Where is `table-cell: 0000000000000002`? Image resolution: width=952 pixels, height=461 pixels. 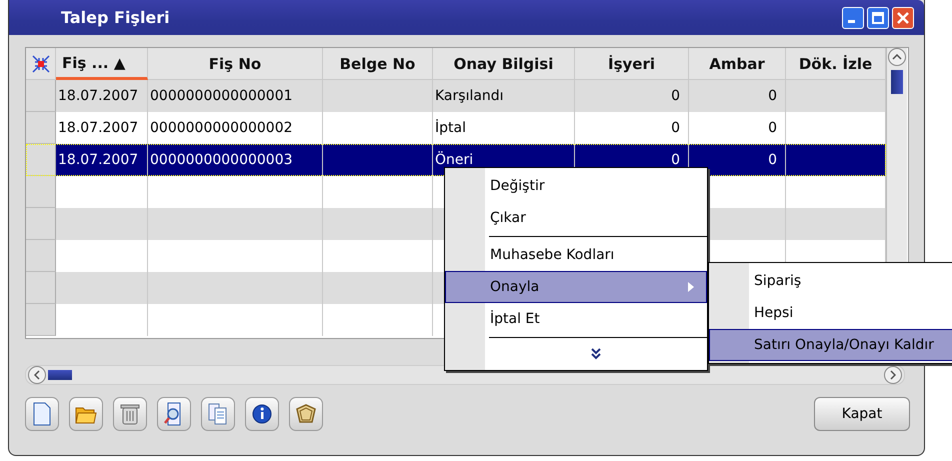
table-cell: 0000000000000002 is located at coordinates (221, 128).